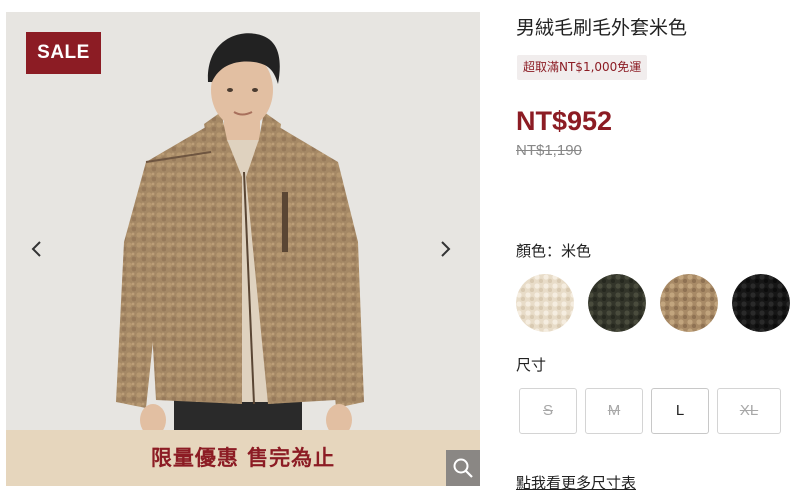  What do you see at coordinates (761, 303) in the screenshot?
I see `color-swatch-black` at bounding box center [761, 303].